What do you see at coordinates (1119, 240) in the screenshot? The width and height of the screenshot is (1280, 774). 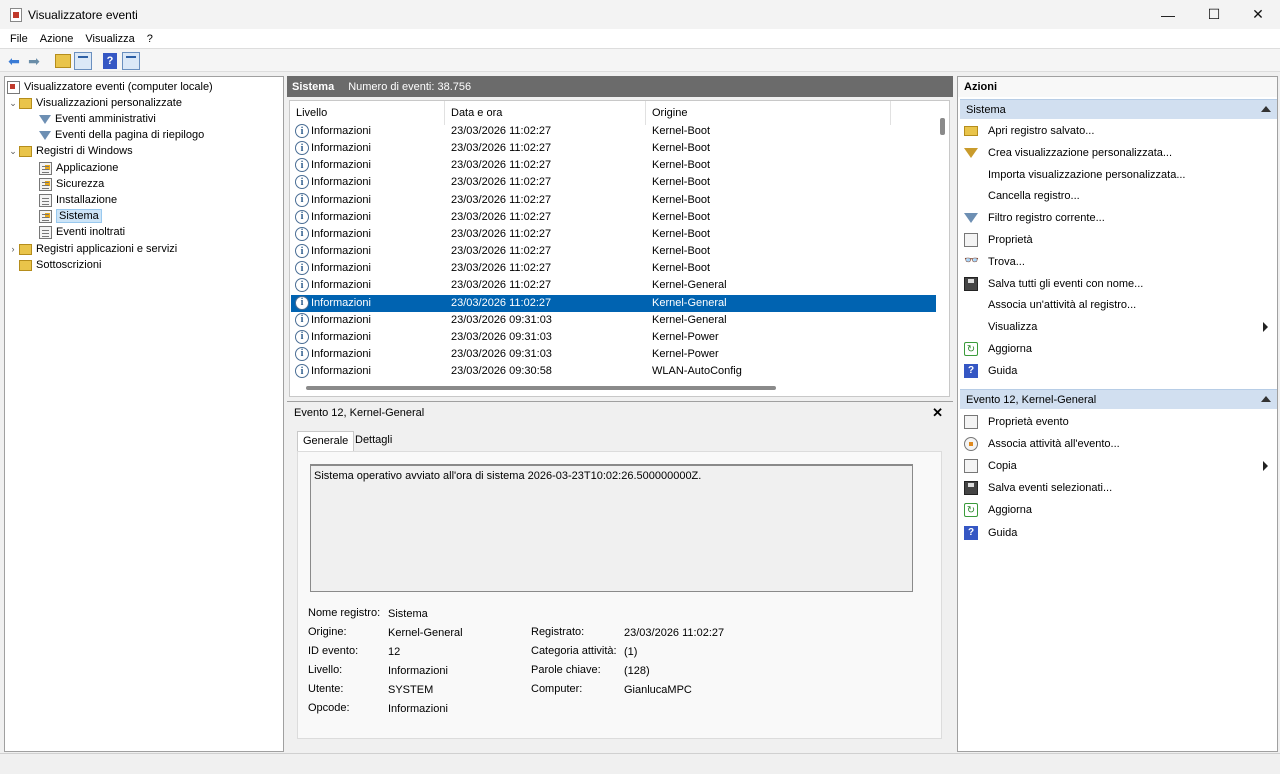 I see `action-item: Proprietà` at bounding box center [1119, 240].